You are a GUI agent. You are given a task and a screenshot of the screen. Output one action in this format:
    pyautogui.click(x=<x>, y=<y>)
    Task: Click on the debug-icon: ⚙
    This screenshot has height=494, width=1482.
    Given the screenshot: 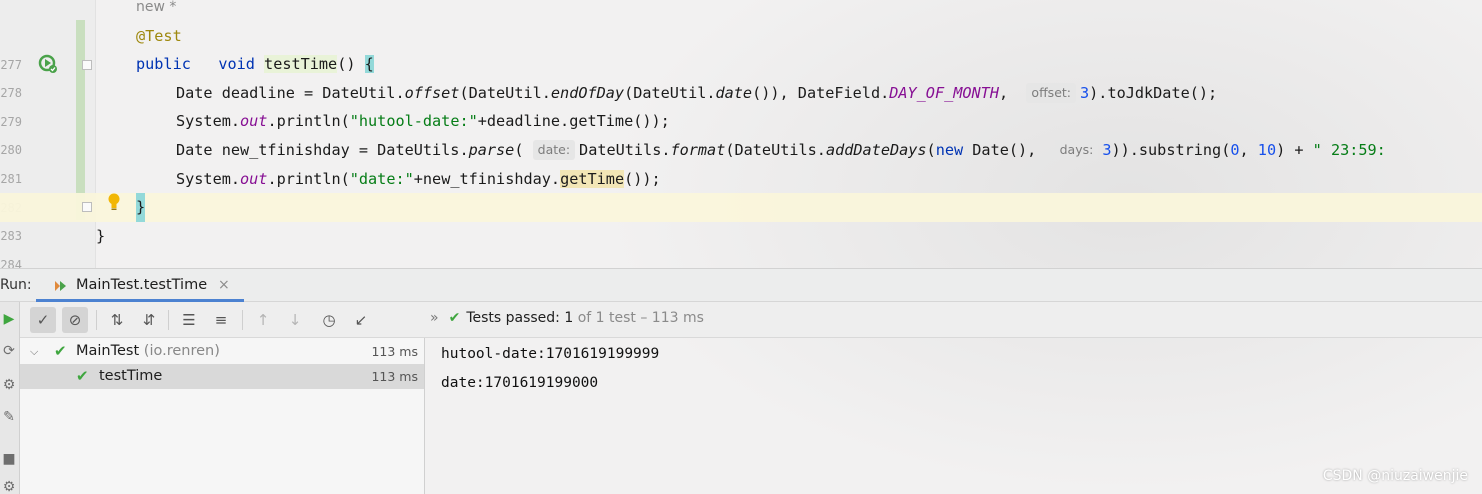 What is the action you would take?
    pyautogui.click(x=9, y=385)
    